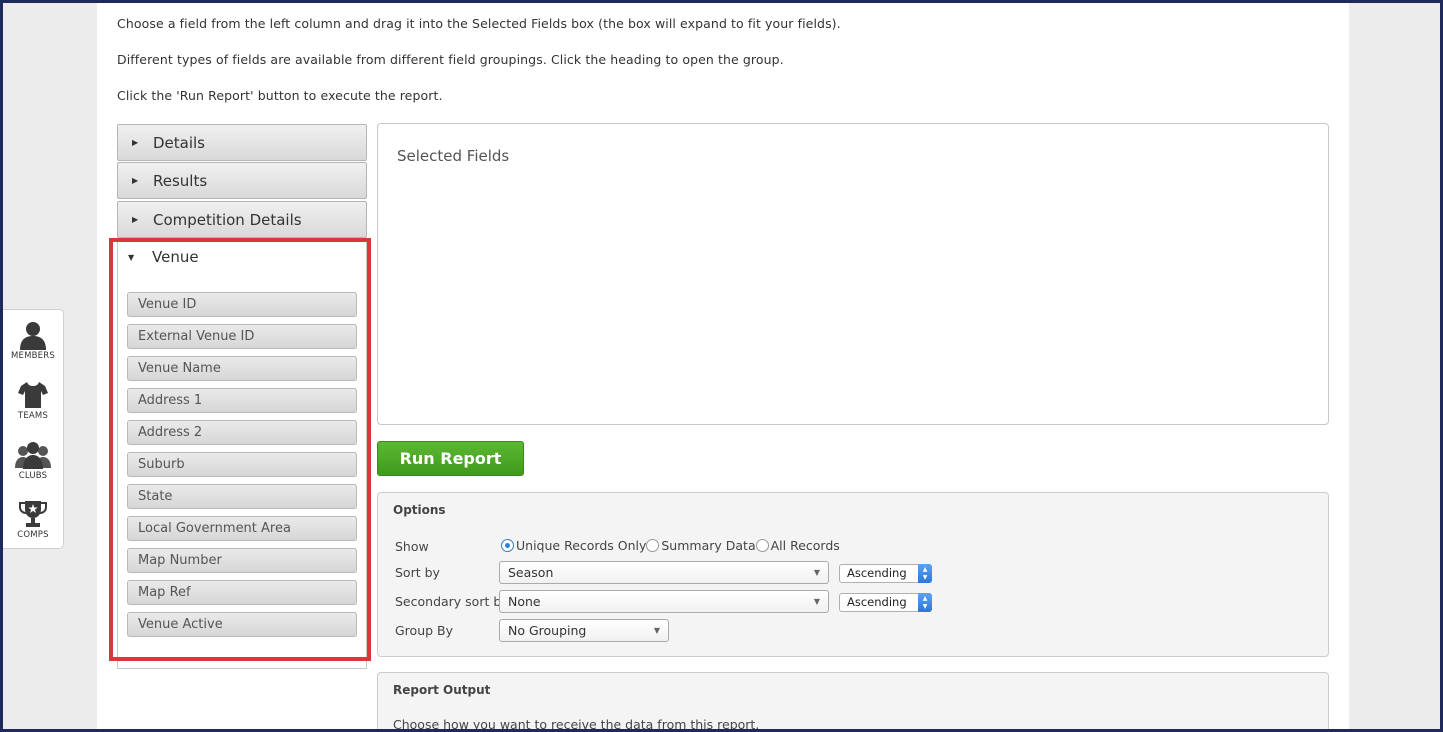  What do you see at coordinates (242, 142) in the screenshot?
I see `group-header-details: ▶ Details` at bounding box center [242, 142].